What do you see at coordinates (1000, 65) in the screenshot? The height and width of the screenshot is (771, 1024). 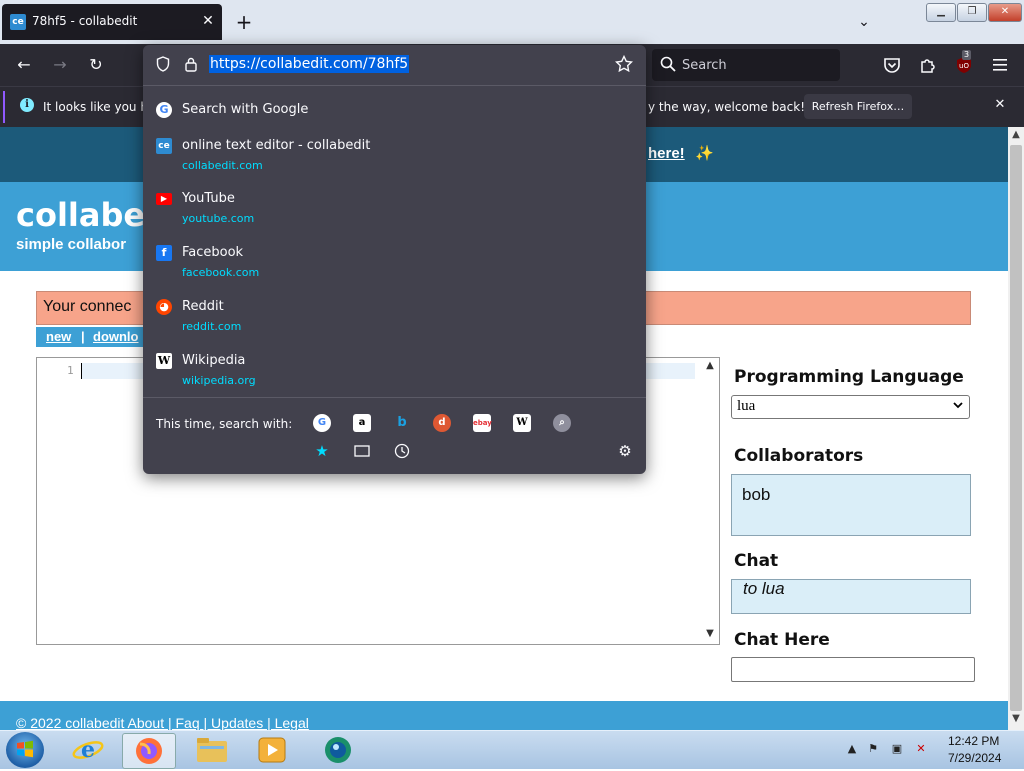 I see `hamburger-menu-icon` at bounding box center [1000, 65].